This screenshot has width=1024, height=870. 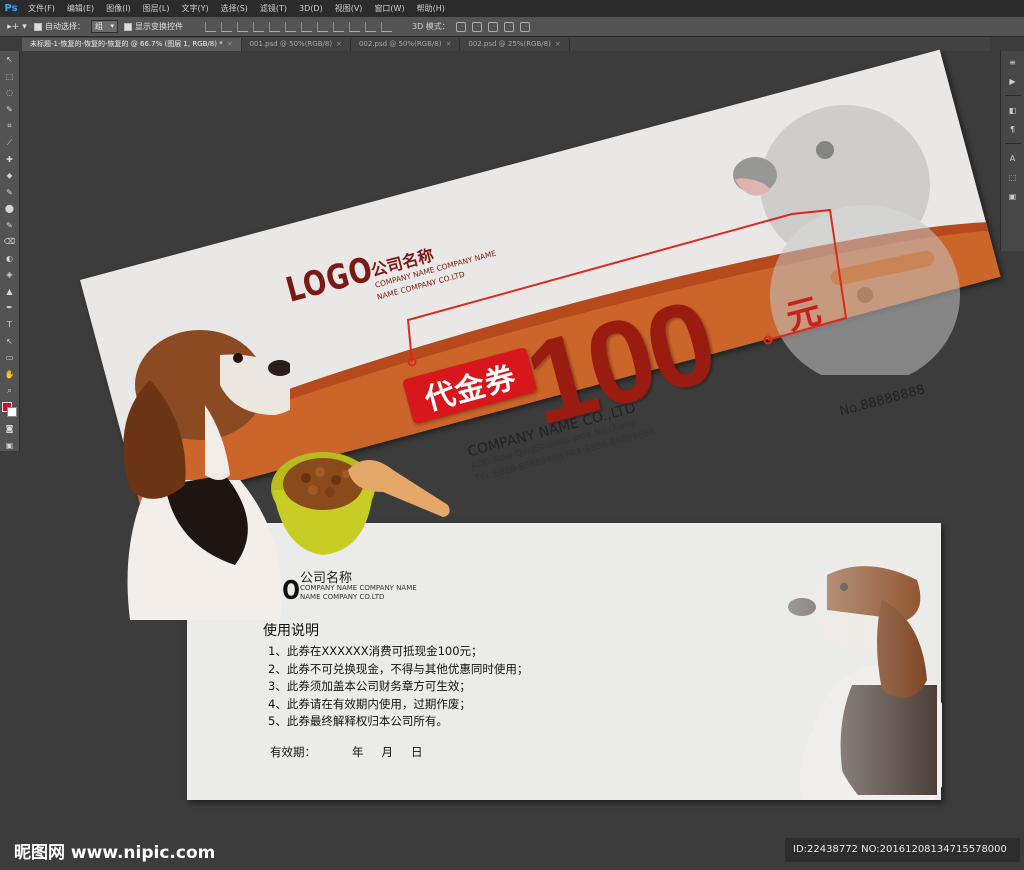 I want to click on slide-3d-icon, so click(x=508, y=26).